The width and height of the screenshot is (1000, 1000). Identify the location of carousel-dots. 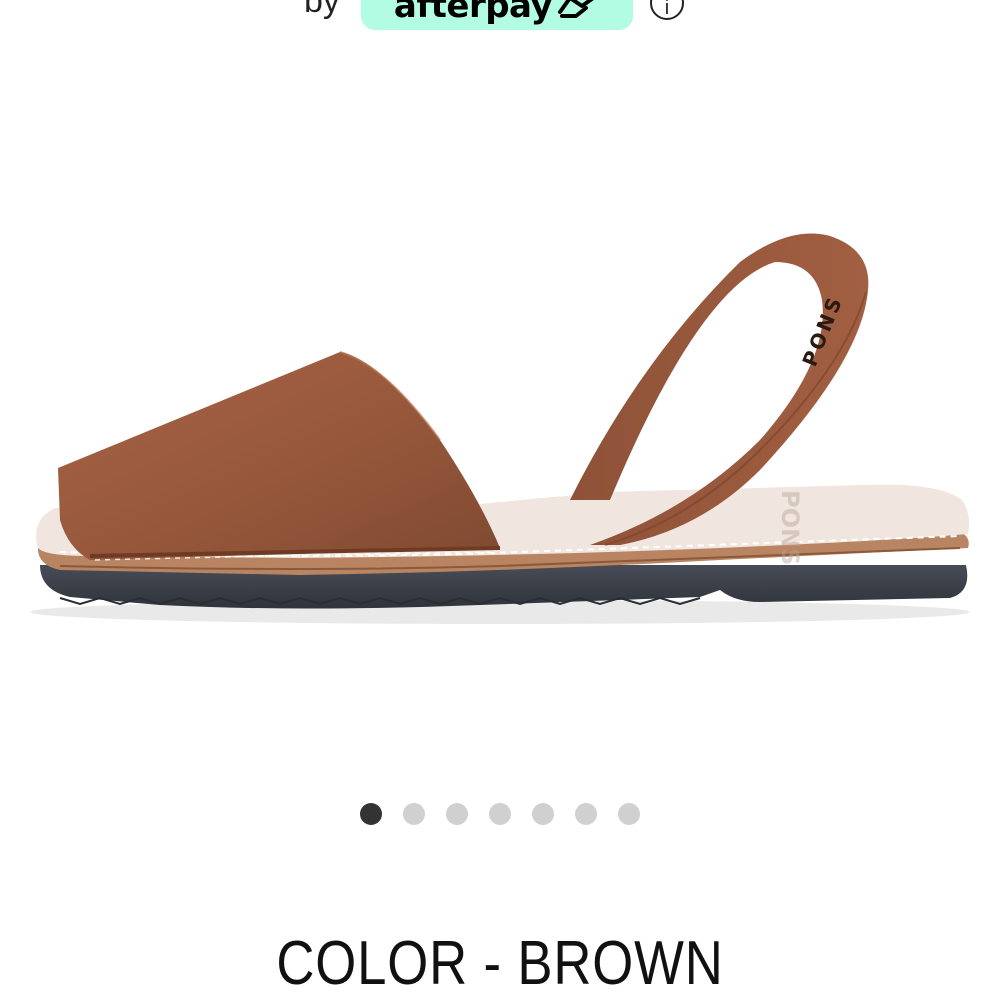
(500, 814).